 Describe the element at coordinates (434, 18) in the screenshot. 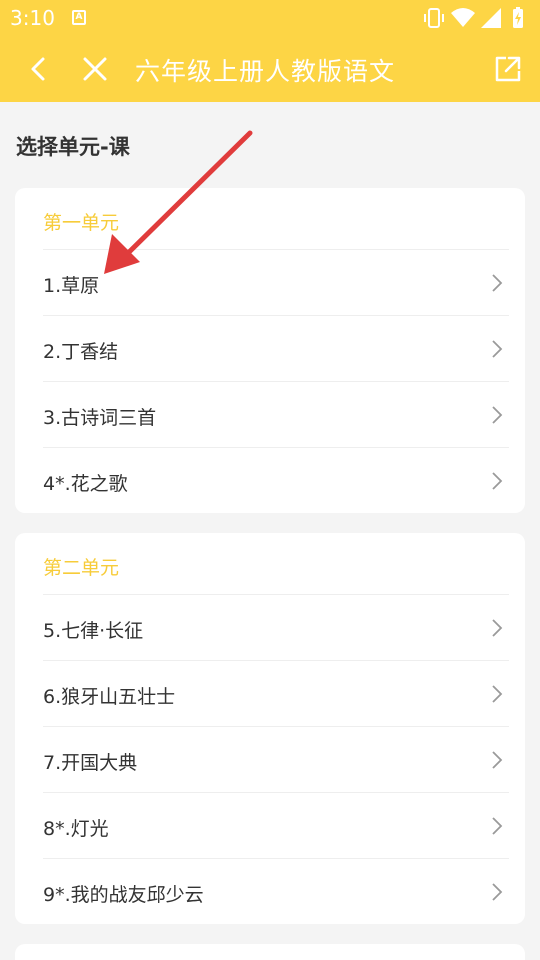

I see `vibrate-icon` at that location.